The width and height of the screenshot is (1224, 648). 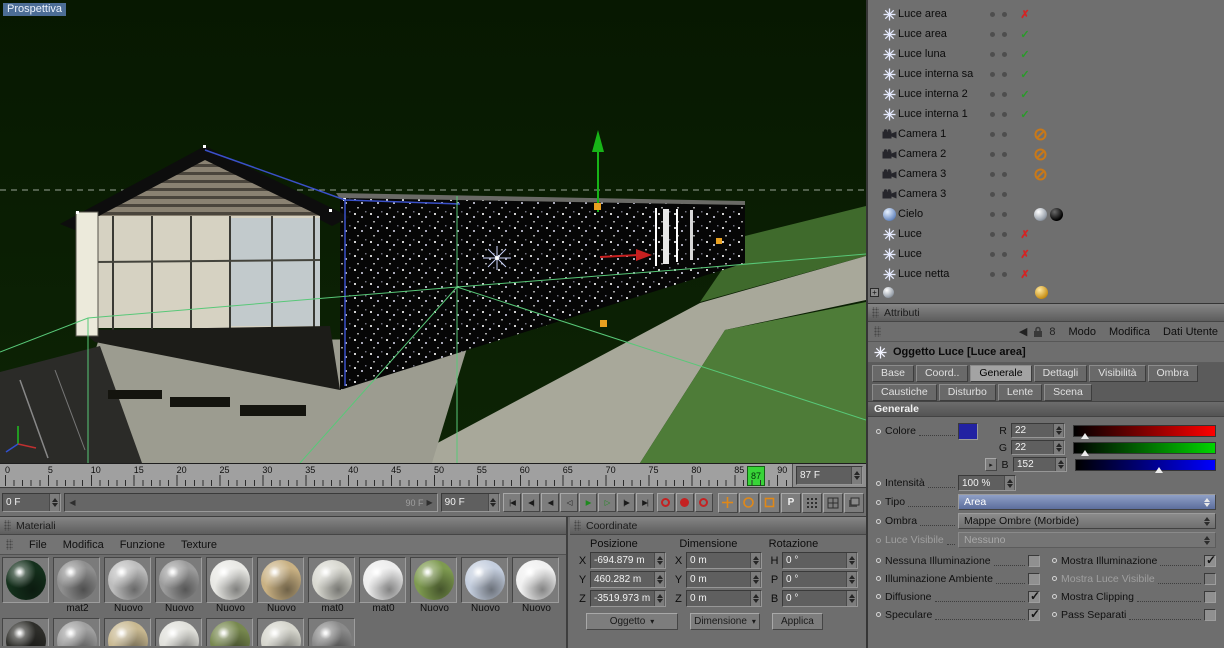 What do you see at coordinates (35, 9) in the screenshot?
I see `viewport-view-label: Prospettiva` at bounding box center [35, 9].